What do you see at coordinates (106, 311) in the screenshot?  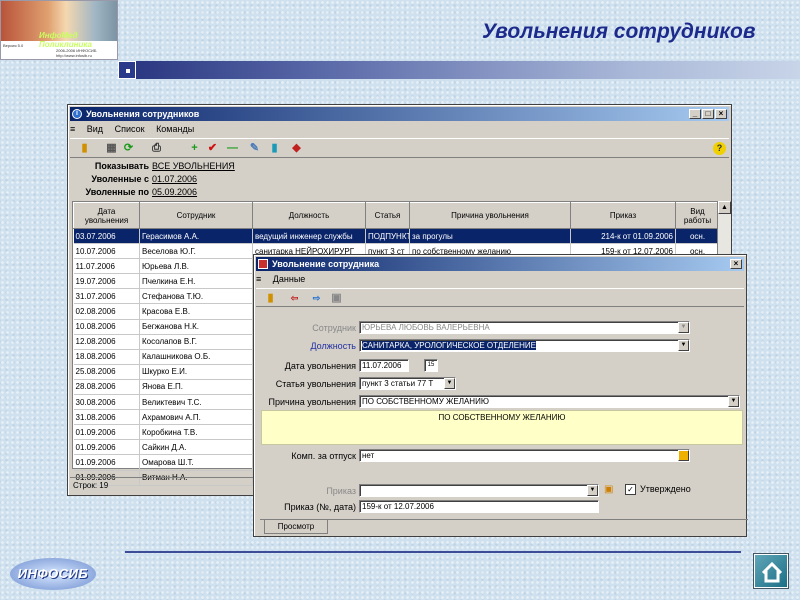 I see `cell-date: 02.08.2006` at bounding box center [106, 311].